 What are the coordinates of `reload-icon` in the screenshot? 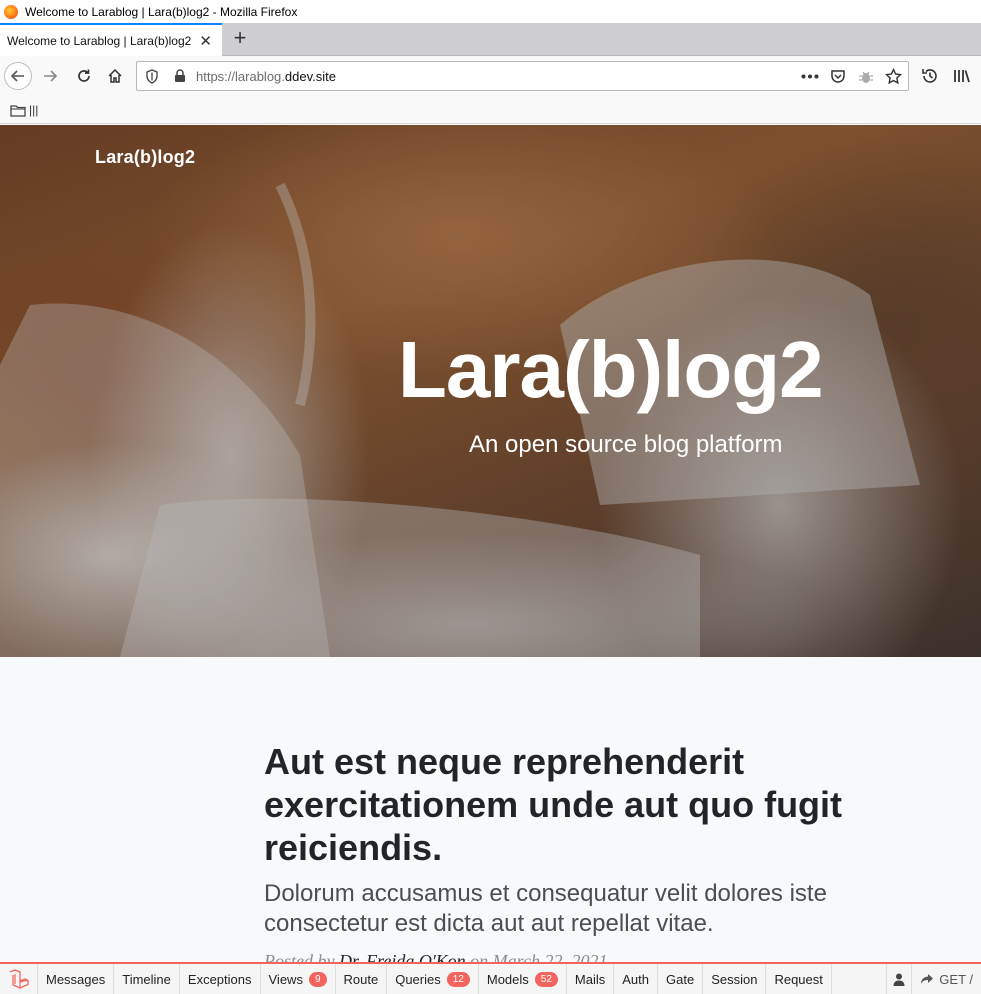 It's located at (84, 75).